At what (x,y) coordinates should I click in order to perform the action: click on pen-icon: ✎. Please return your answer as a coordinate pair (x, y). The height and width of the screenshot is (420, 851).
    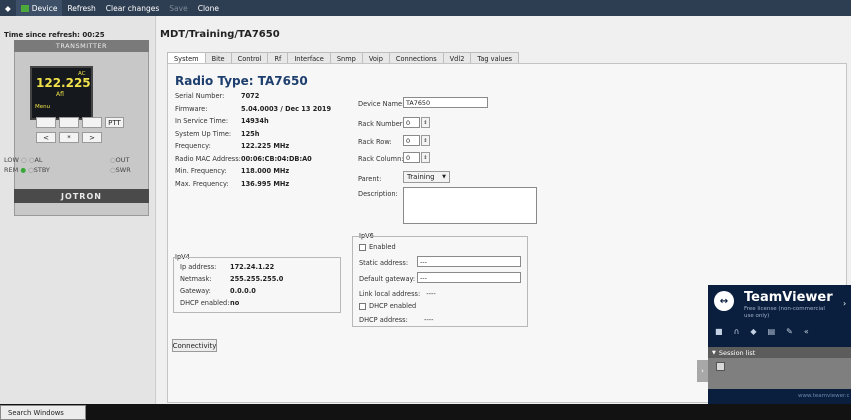
    Looking at the image, I should click on (789, 331).